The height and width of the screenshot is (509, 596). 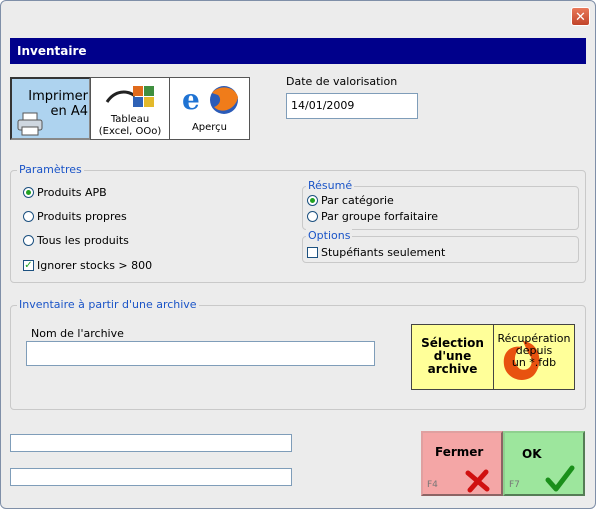 I want to click on tableau-label-line1: Tableau, so click(x=130, y=119).